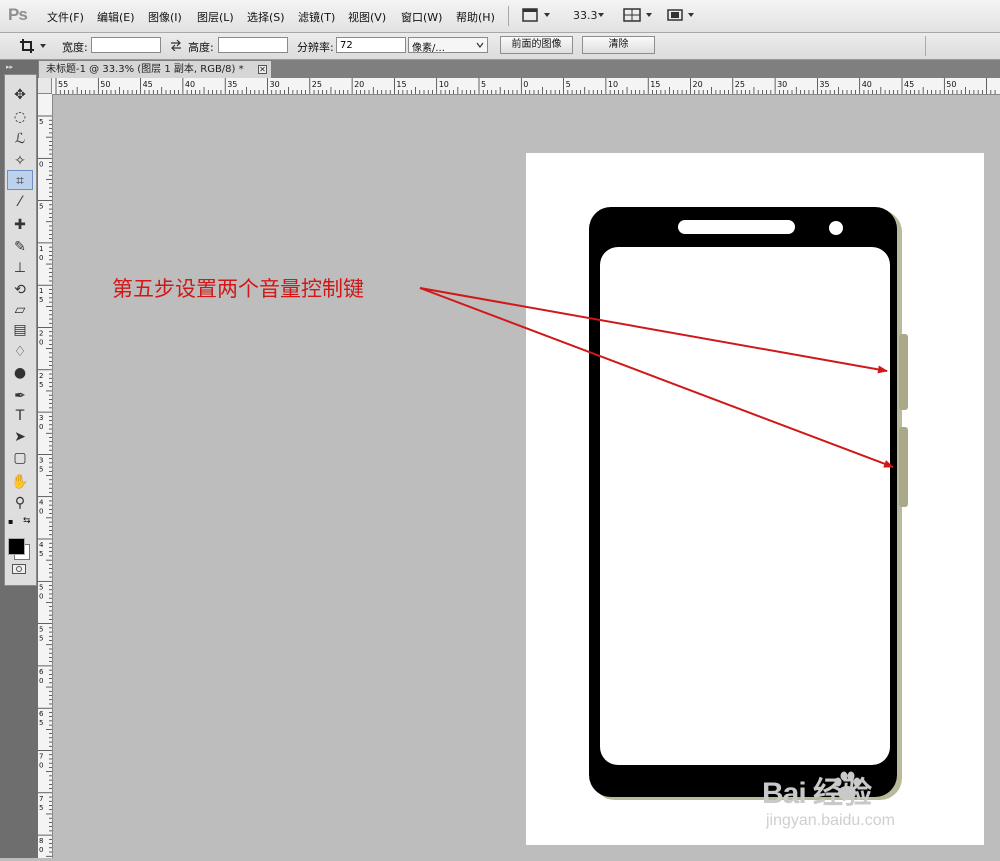 The image size is (1000, 861). I want to click on annotation-text: 第五步设置两个音量控制键, so click(238, 289).